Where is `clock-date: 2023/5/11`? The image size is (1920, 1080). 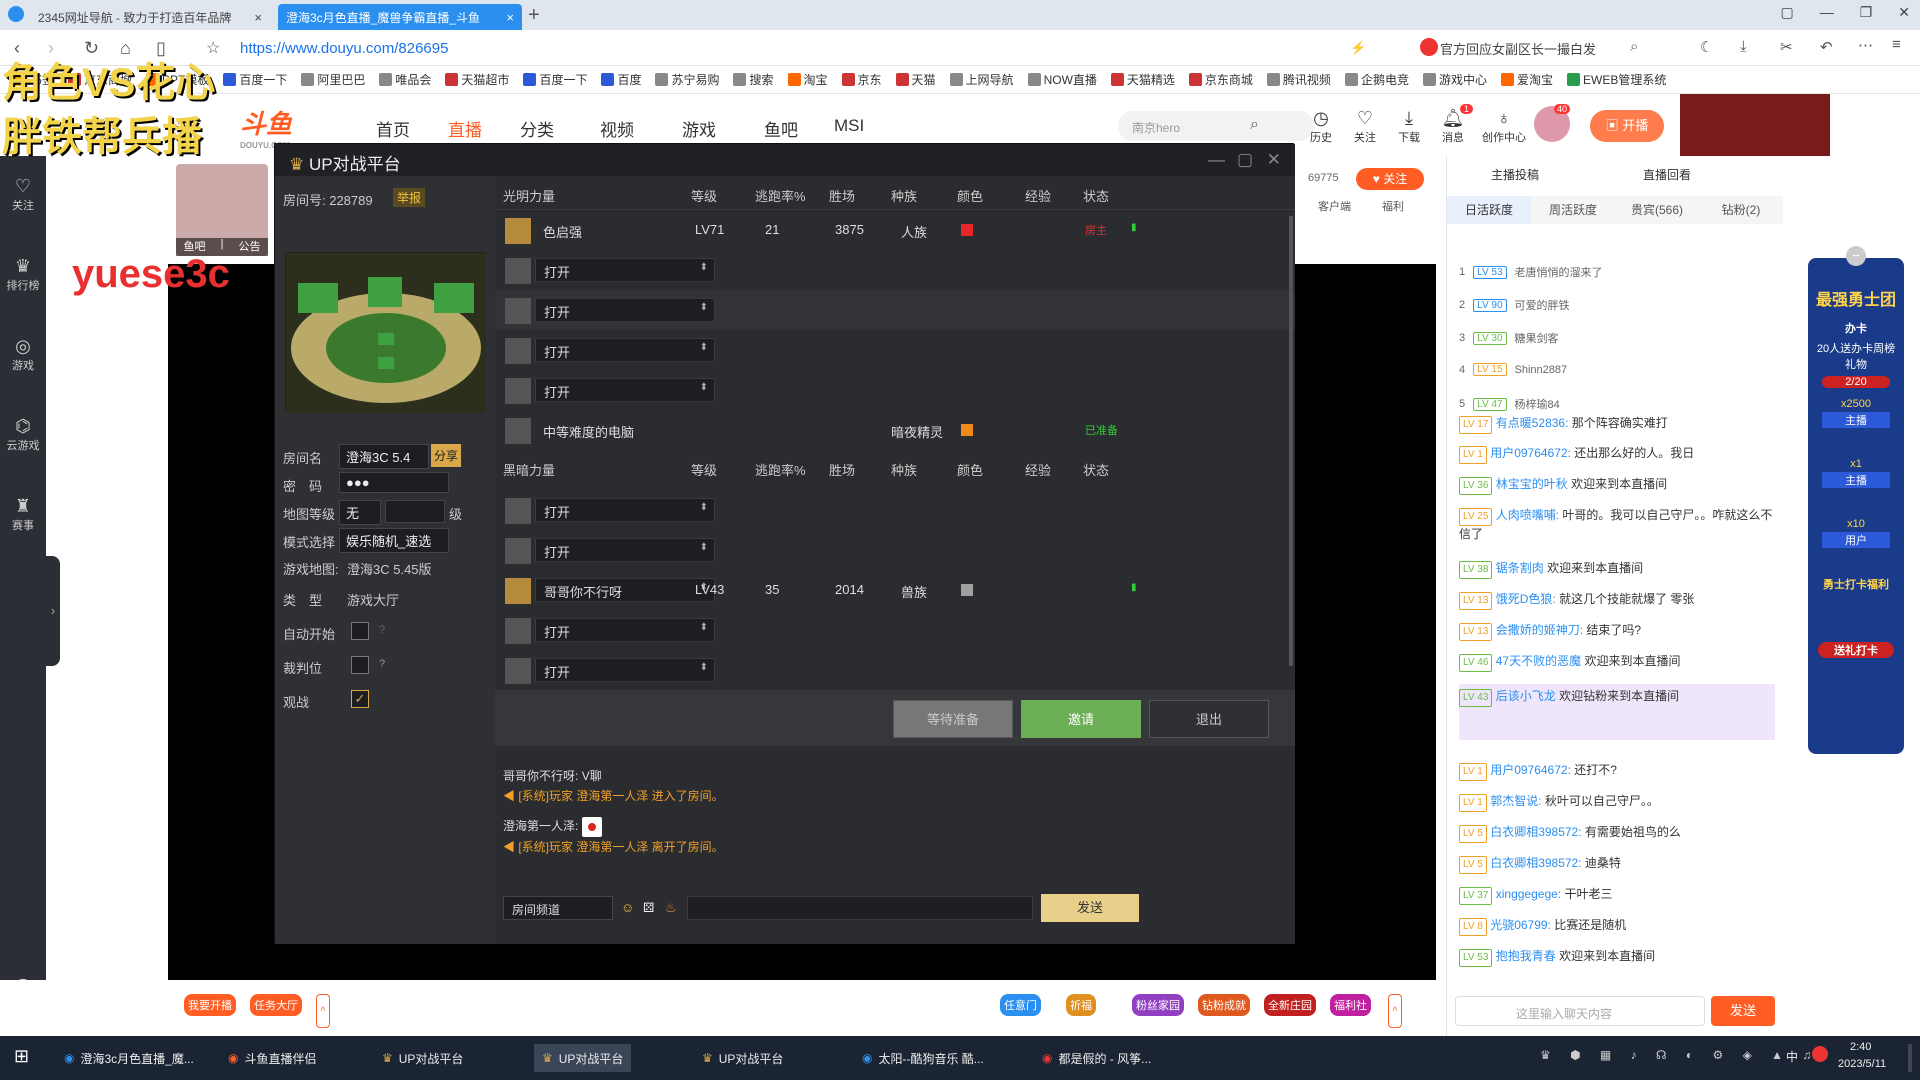 clock-date: 2023/5/11 is located at coordinates (1862, 1064).